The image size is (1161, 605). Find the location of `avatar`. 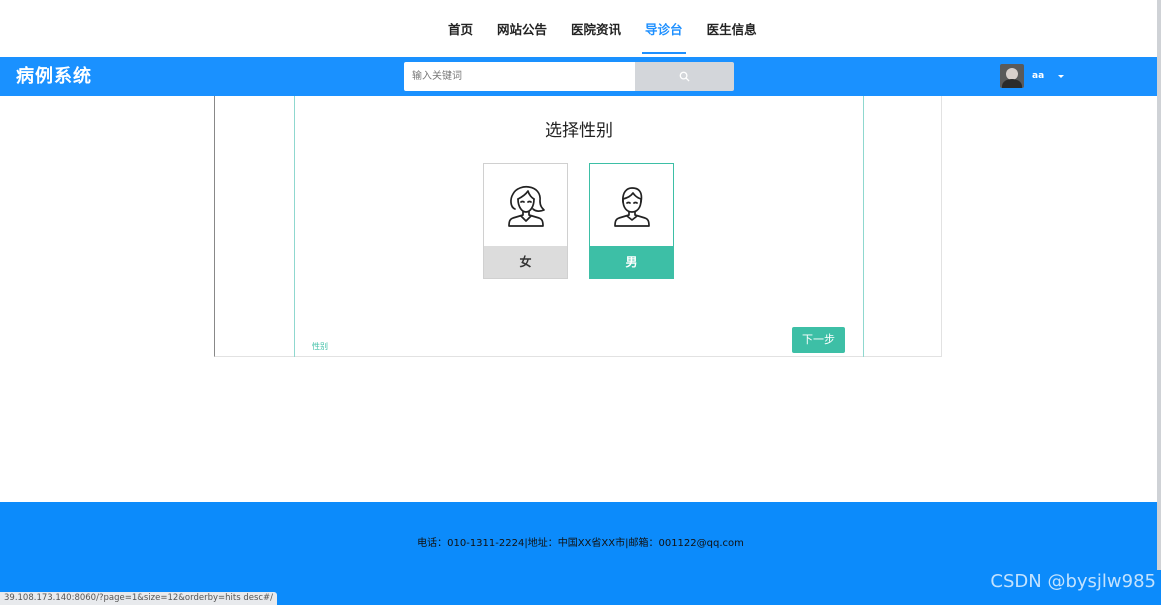

avatar is located at coordinates (1012, 76).